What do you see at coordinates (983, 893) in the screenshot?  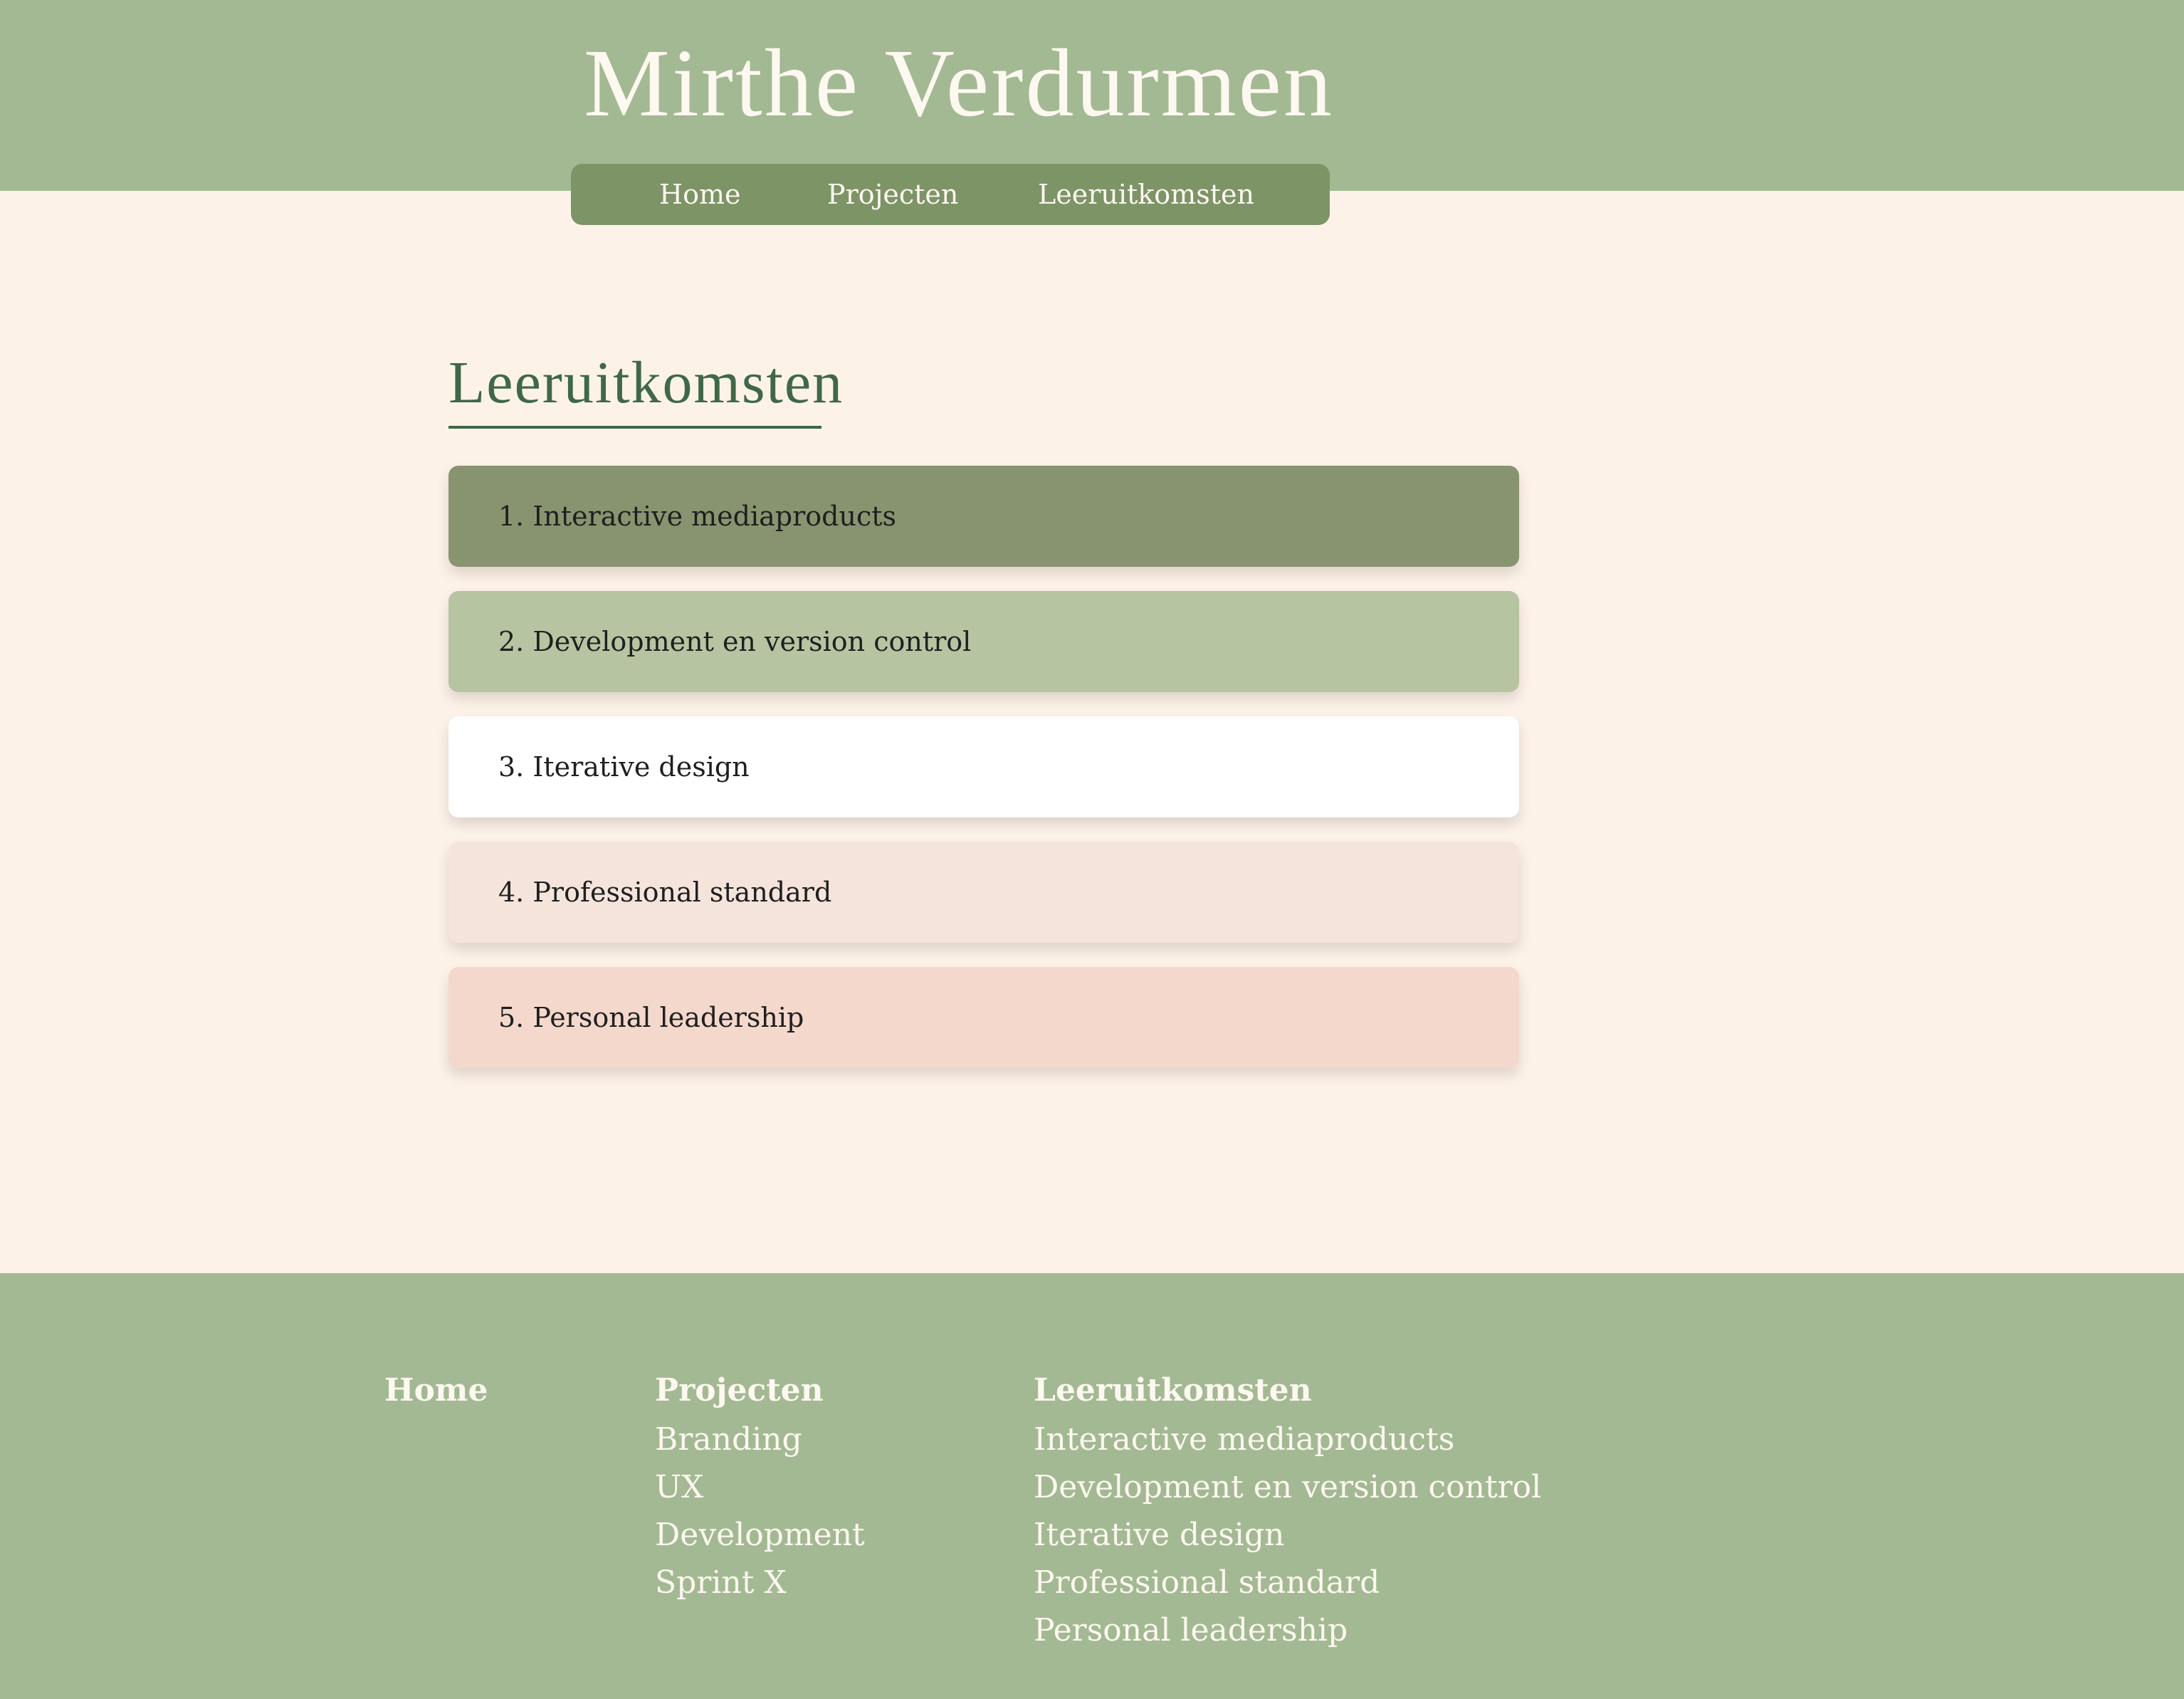 I see `outcome-card-professional-standard: 4. Professional standard` at bounding box center [983, 893].